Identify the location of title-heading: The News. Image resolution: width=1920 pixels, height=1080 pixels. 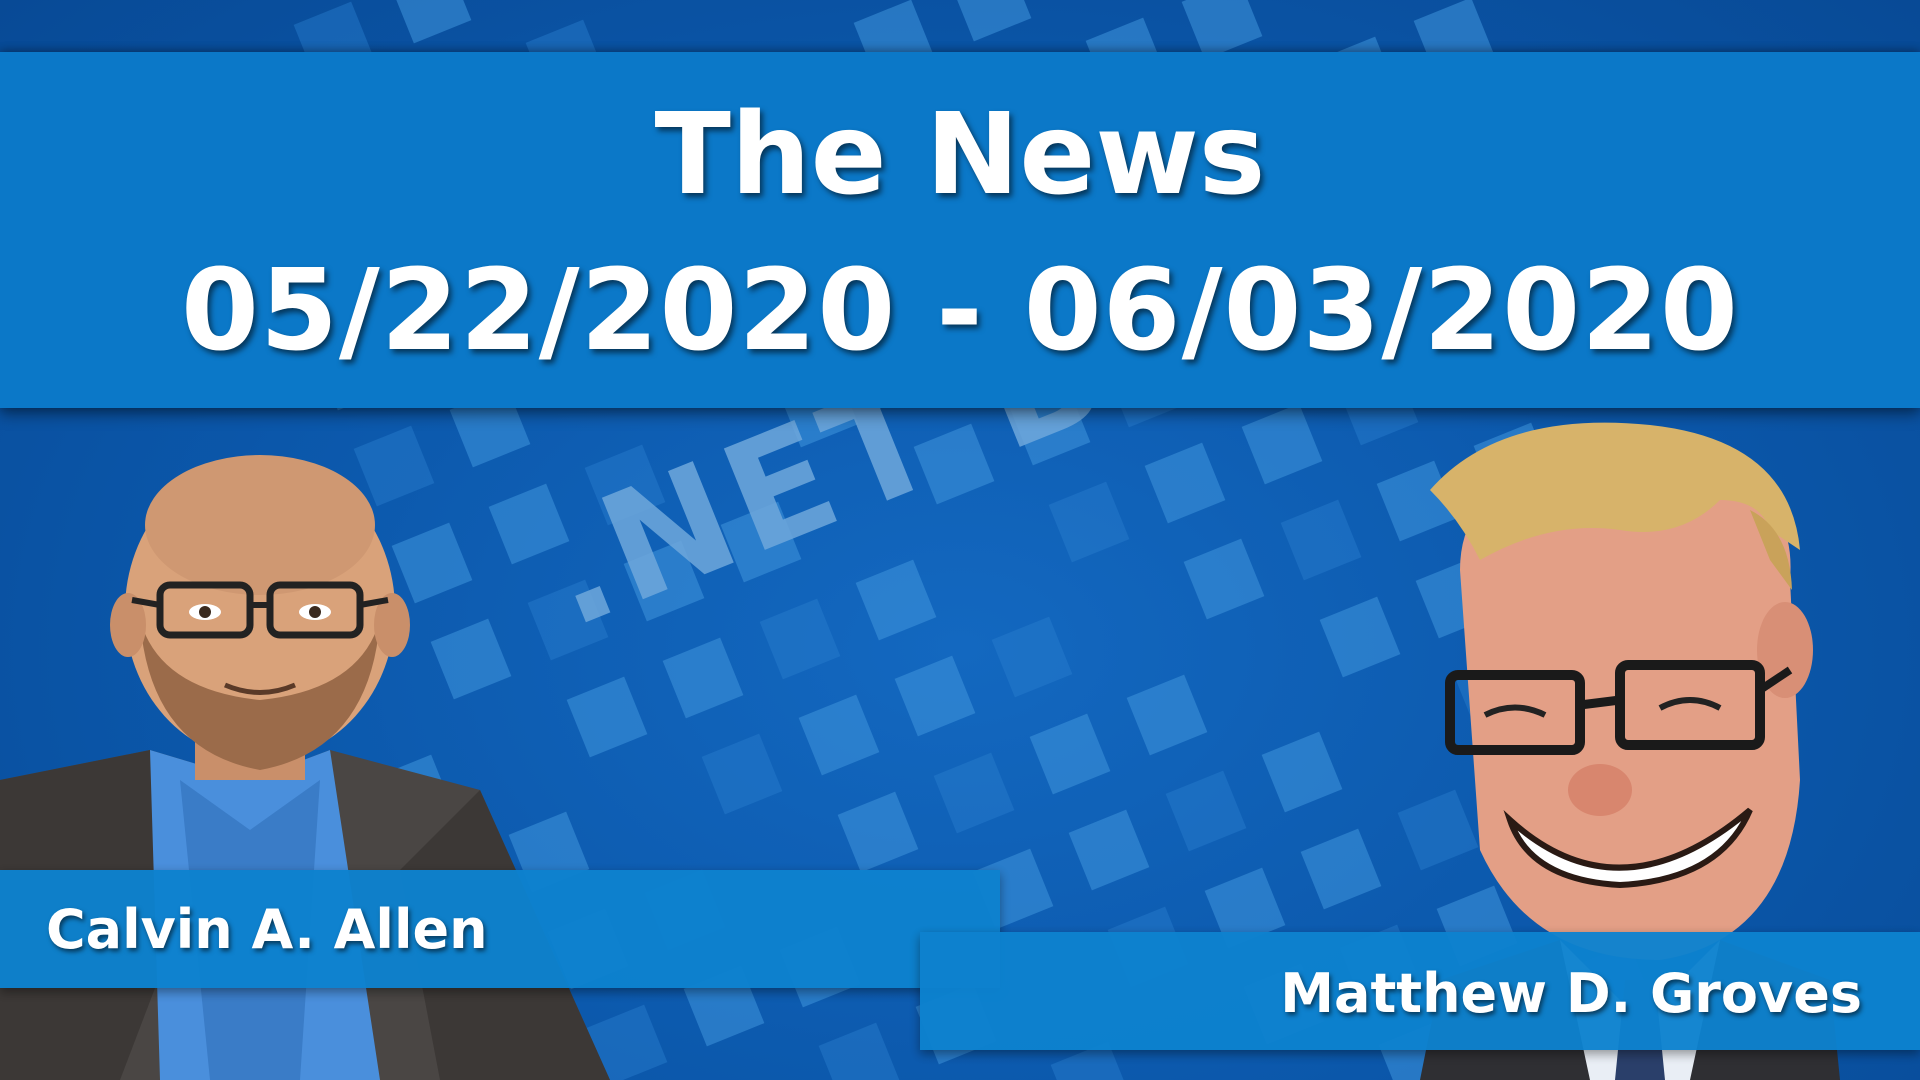
(960, 155).